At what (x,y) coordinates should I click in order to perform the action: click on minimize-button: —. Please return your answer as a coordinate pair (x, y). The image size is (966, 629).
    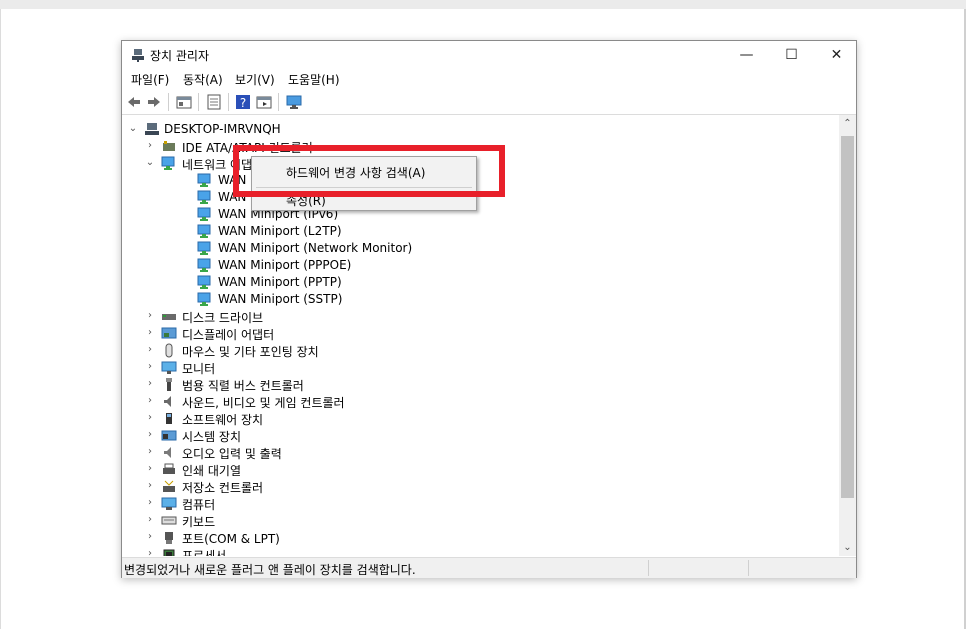
    Looking at the image, I should click on (746, 55).